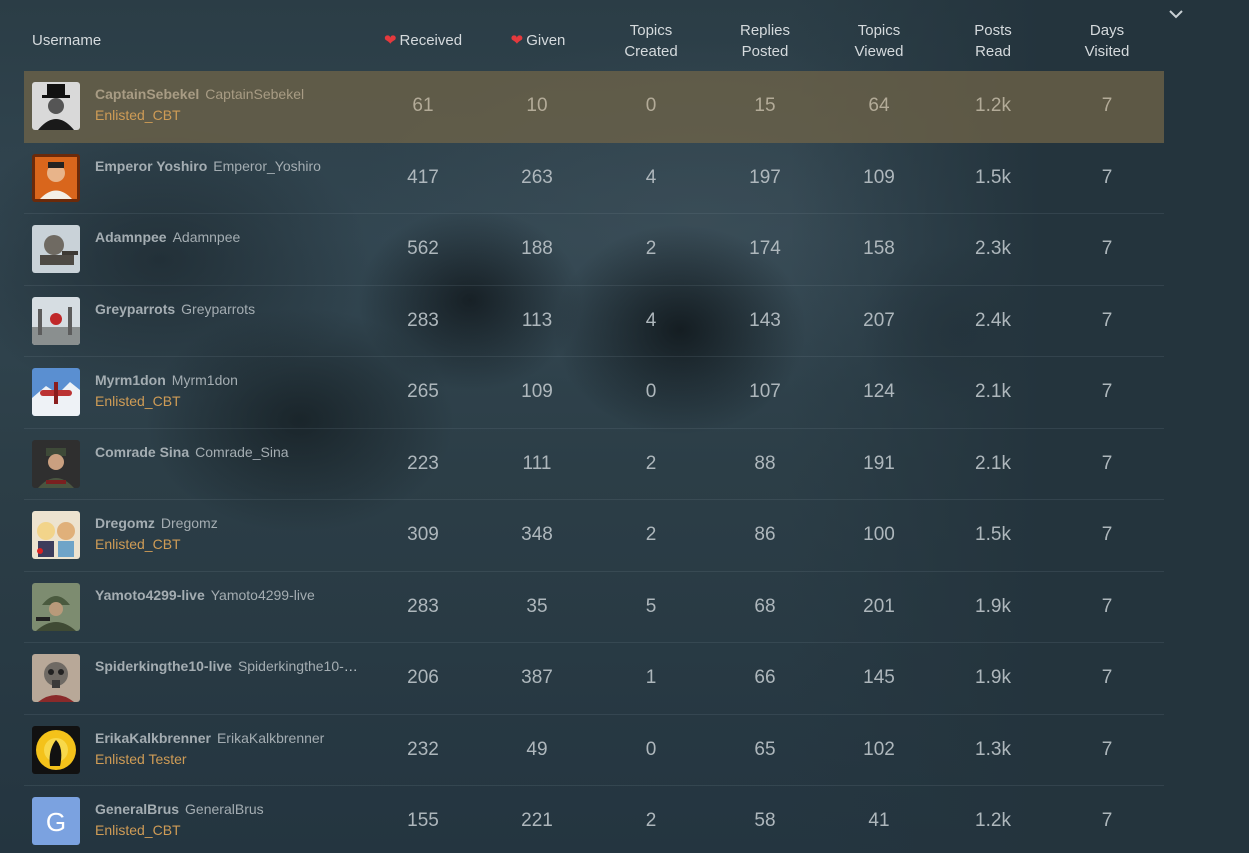 This screenshot has width=1249, height=853. What do you see at coordinates (423, 463) in the screenshot?
I see `cell-received: 223` at bounding box center [423, 463].